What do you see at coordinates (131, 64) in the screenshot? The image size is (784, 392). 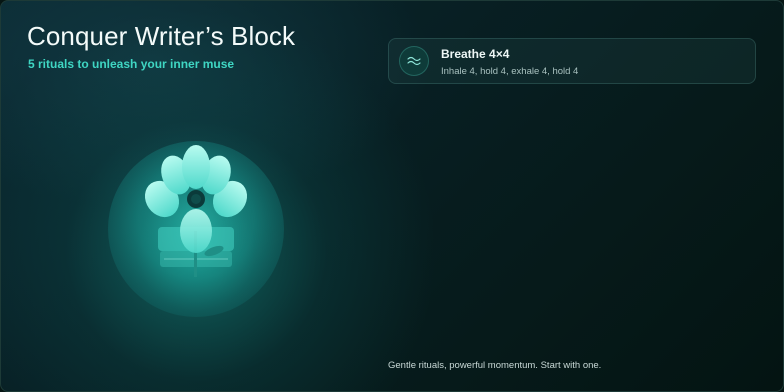 I see `page-subtitle: 5 rituals to unleash your inner muse` at bounding box center [131, 64].